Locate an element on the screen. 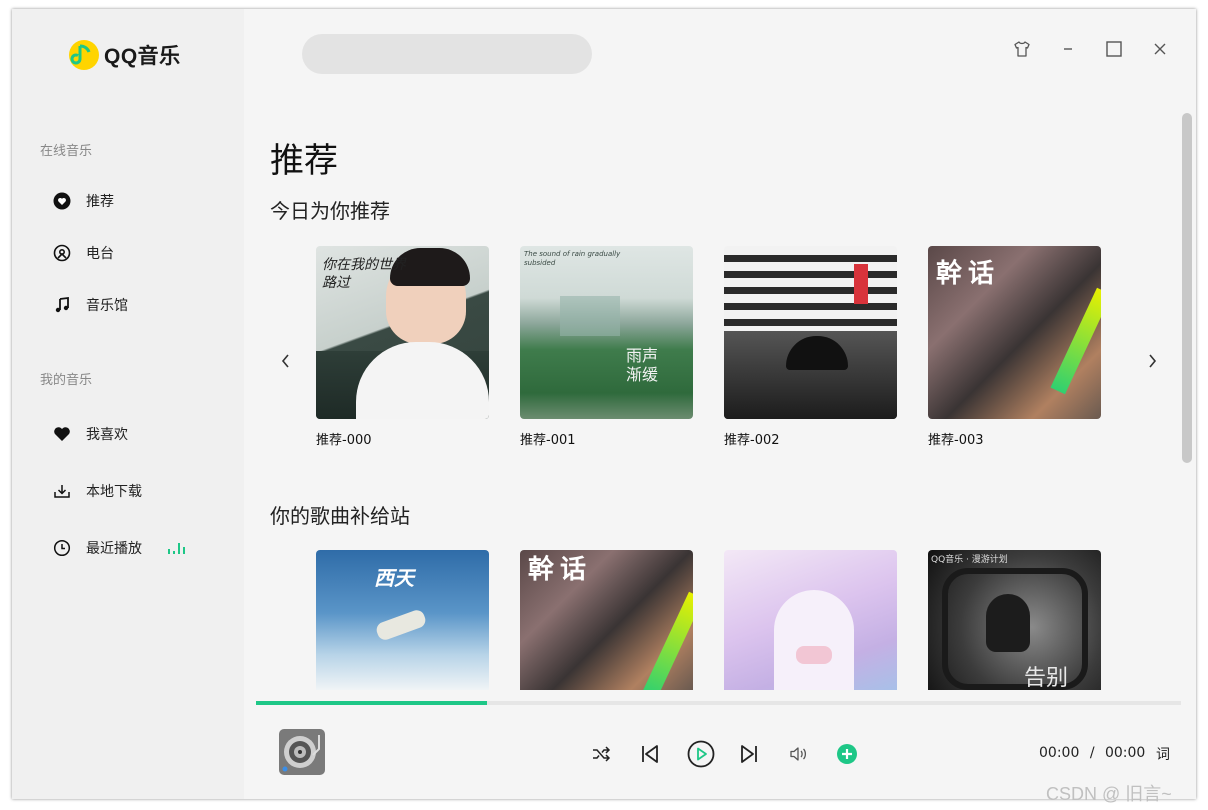 This screenshot has height=810, width=1208. carousel-next-icon is located at coordinates (1152, 361).